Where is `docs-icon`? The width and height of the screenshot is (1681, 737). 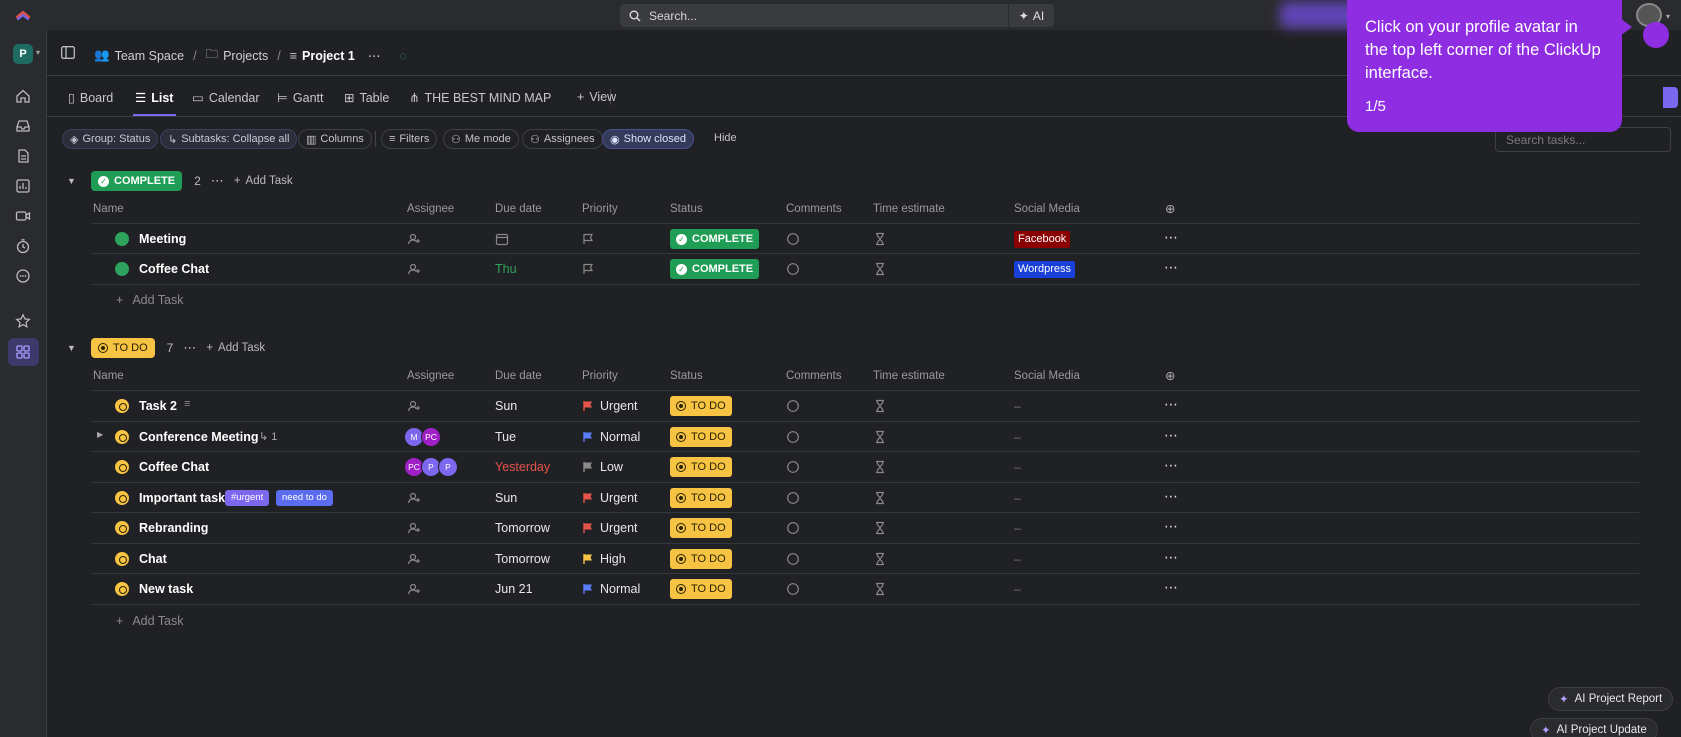 docs-icon is located at coordinates (23, 156).